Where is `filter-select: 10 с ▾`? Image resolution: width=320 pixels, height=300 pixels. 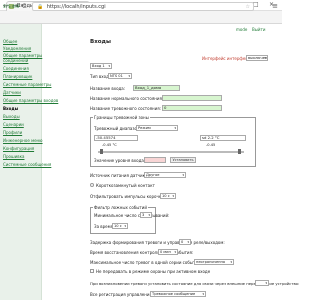 filter-select: 10 с ▾ is located at coordinates (168, 196).